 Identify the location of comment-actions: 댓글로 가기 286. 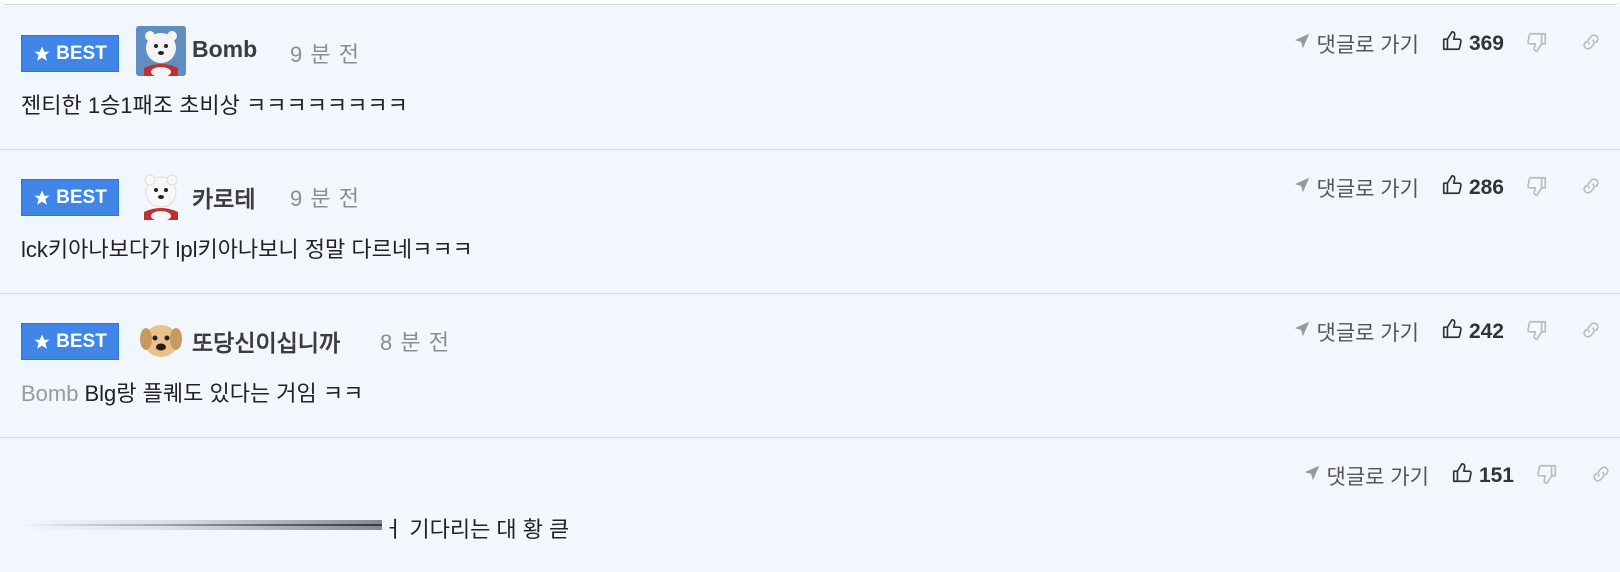
(1447, 188).